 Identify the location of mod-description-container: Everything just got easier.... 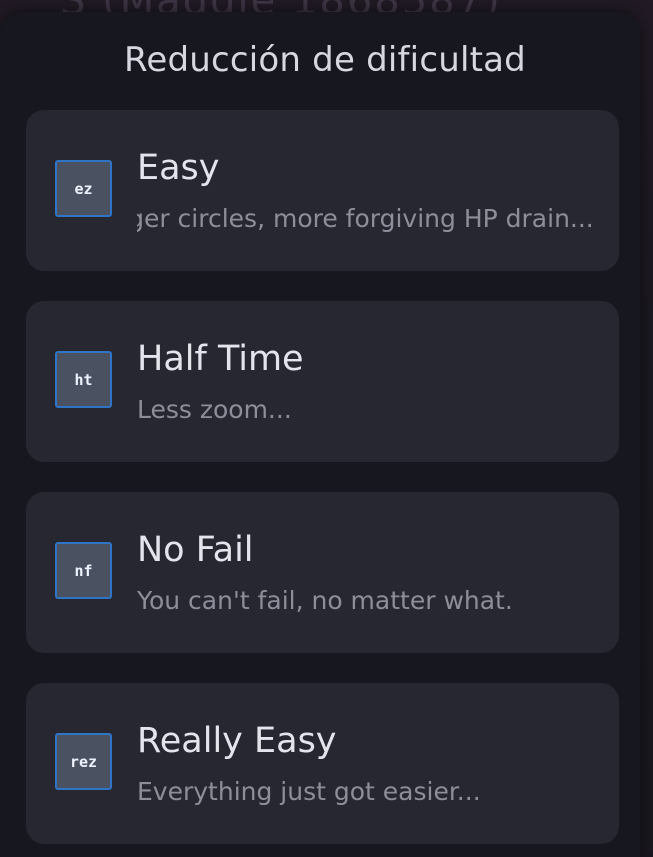
(367, 797).